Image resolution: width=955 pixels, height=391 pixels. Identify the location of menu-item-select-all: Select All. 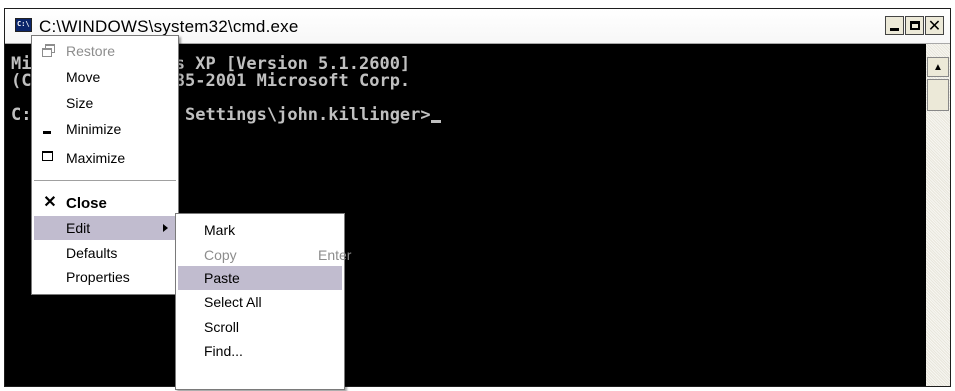
(260, 302).